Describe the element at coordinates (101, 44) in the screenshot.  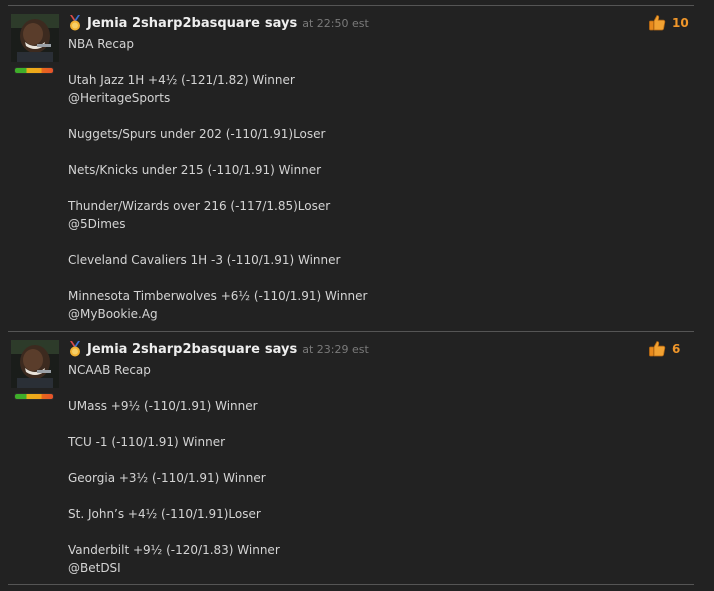
I see `post-line: NBA Recap` at that location.